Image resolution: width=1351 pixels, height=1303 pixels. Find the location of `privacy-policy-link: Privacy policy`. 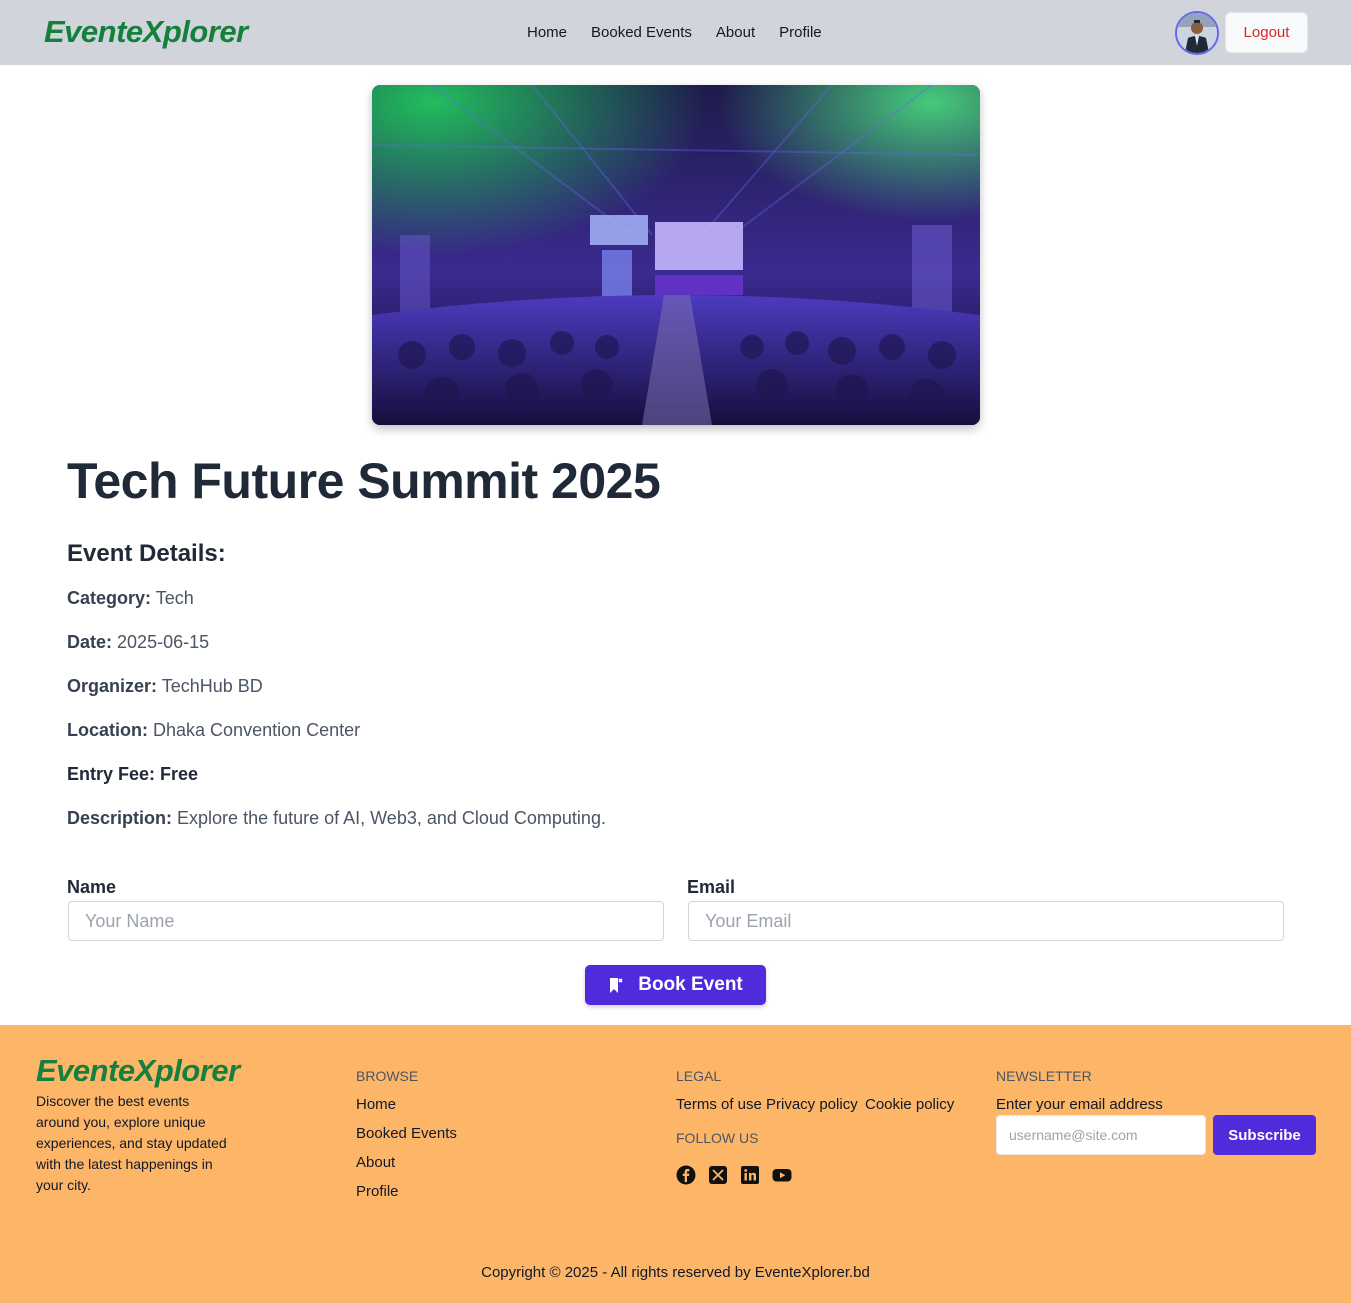

privacy-policy-link: Privacy policy is located at coordinates (812, 1104).